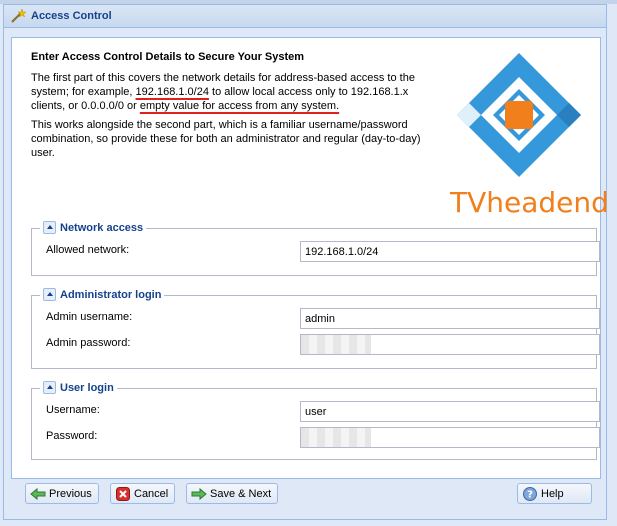 Image resolution: width=617 pixels, height=526 pixels. I want to click on network-access-title: Network access, so click(102, 227).